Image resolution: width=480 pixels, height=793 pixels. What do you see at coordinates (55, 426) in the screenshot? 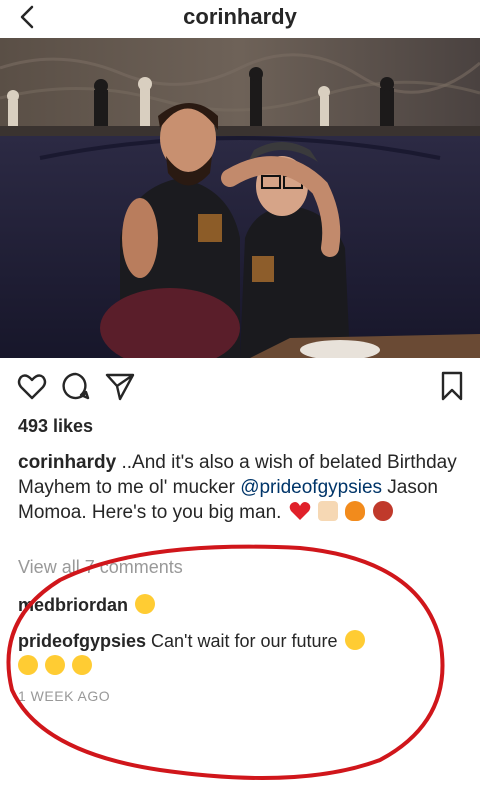
I see `like-count: 493 likes` at bounding box center [55, 426].